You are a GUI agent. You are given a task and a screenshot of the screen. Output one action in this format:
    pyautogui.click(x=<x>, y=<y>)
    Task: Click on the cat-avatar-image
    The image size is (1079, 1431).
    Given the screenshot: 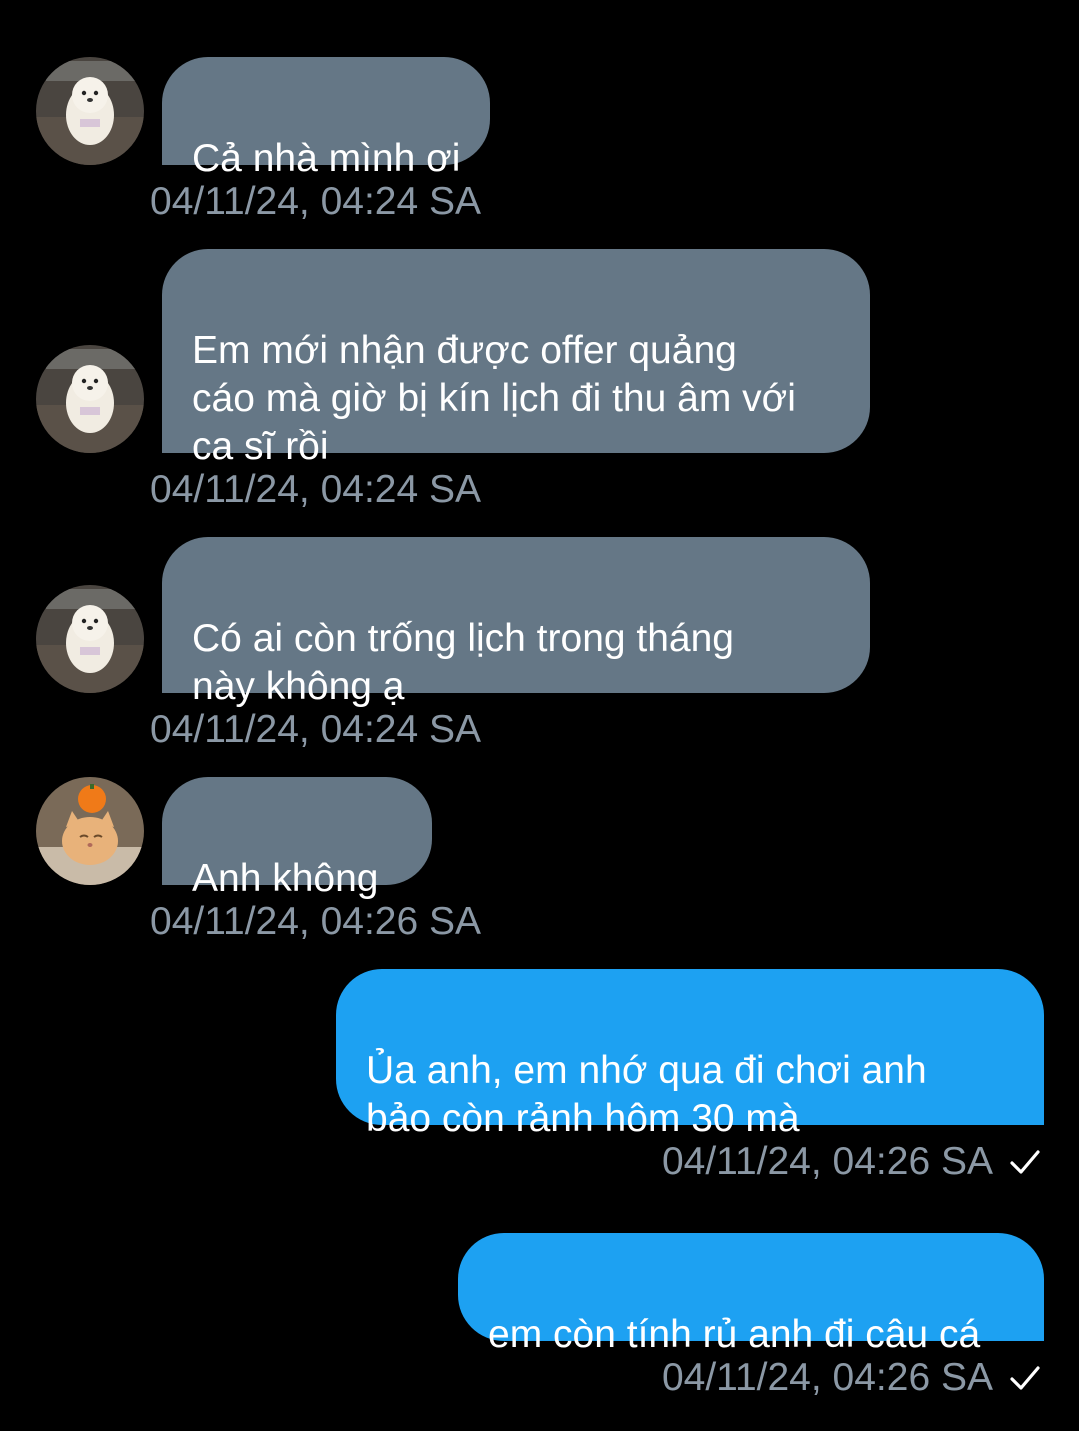 What is the action you would take?
    pyautogui.click(x=90, y=831)
    